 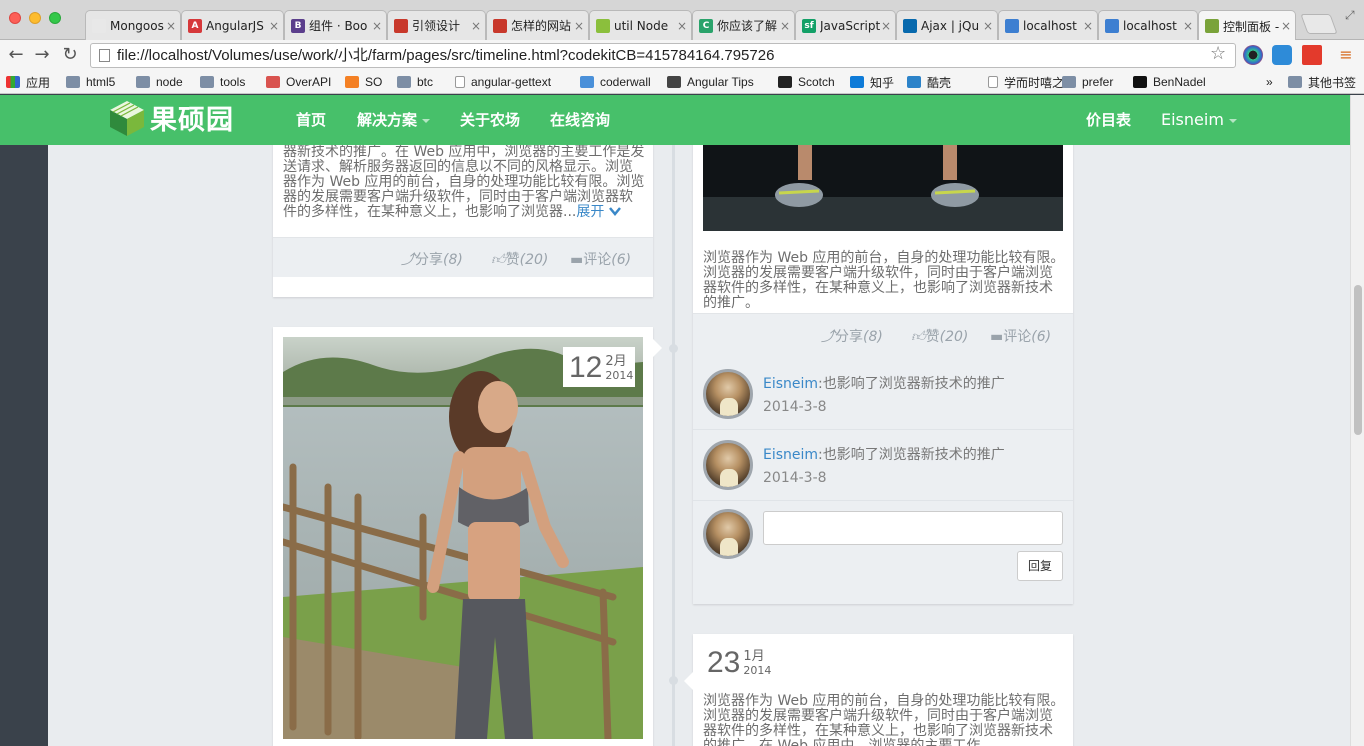 What do you see at coordinates (1026, 82) in the screenshot?
I see `bookmark-item: 学而时嘻之` at bounding box center [1026, 82].